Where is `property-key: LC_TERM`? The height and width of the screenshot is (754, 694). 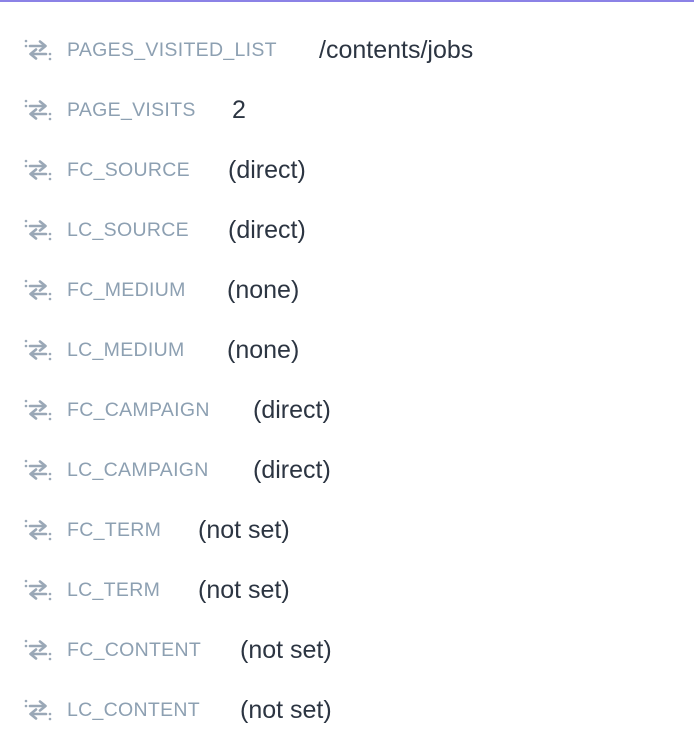
property-key: LC_TERM is located at coordinates (114, 589).